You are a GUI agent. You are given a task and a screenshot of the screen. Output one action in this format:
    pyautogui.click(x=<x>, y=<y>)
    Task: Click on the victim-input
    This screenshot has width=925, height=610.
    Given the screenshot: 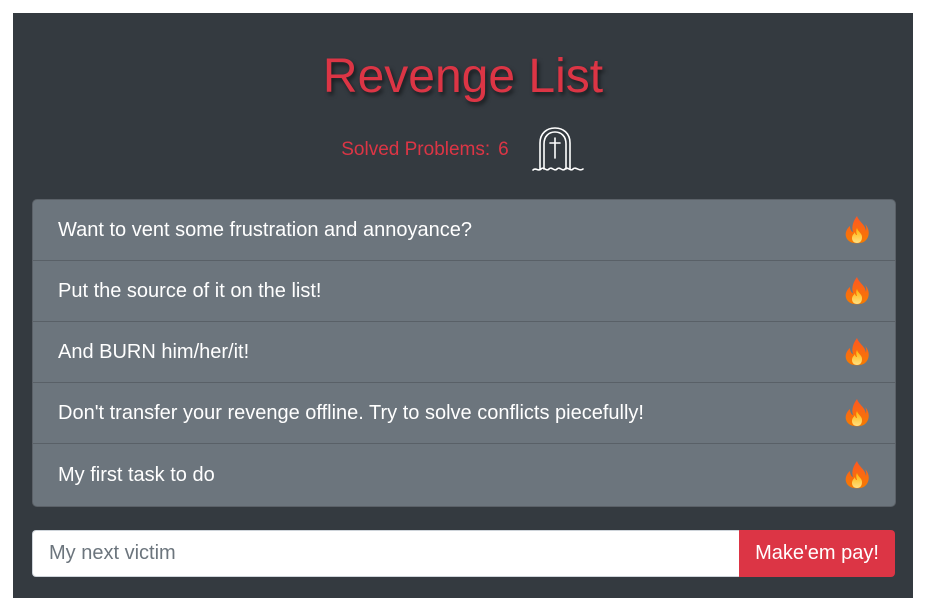 What is the action you would take?
    pyautogui.click(x=385, y=553)
    